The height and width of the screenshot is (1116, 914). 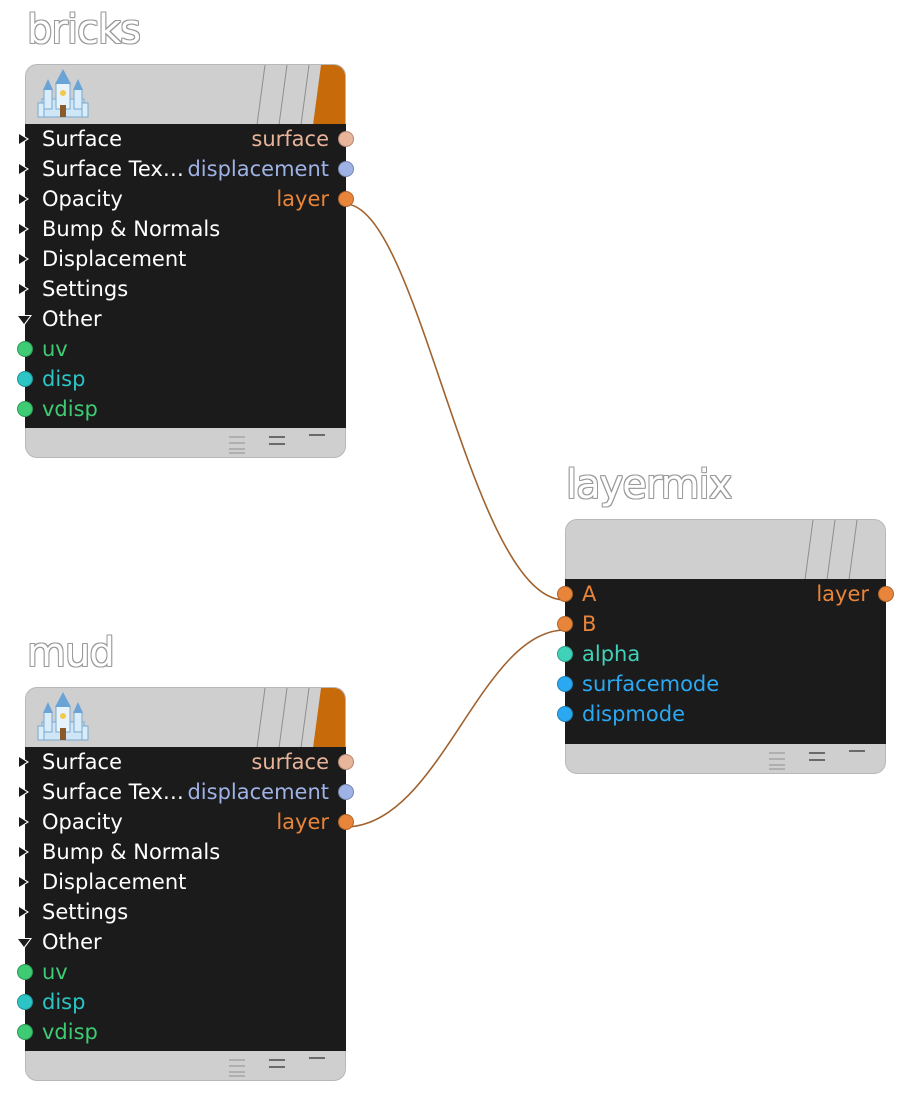 What do you see at coordinates (63, 716) in the screenshot?
I see `castle-icon` at bounding box center [63, 716].